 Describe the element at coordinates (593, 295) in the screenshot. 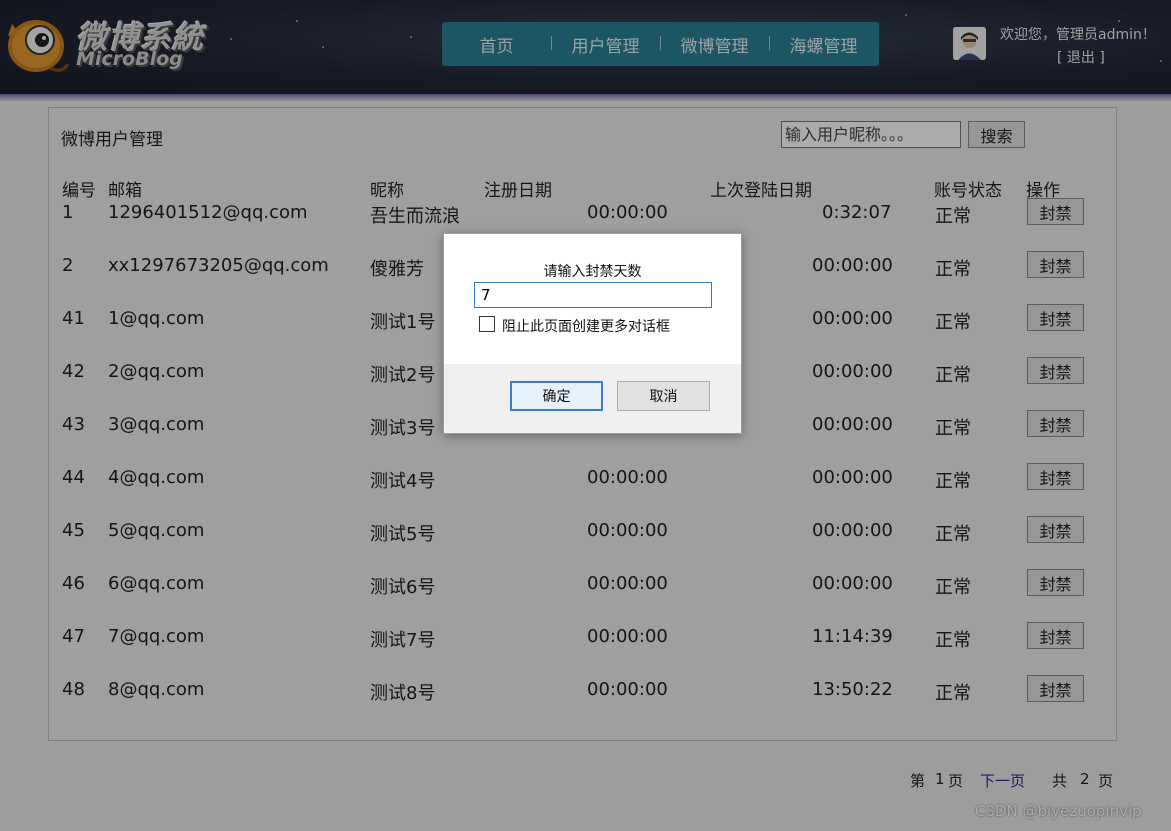

I see `ban-days-input` at that location.